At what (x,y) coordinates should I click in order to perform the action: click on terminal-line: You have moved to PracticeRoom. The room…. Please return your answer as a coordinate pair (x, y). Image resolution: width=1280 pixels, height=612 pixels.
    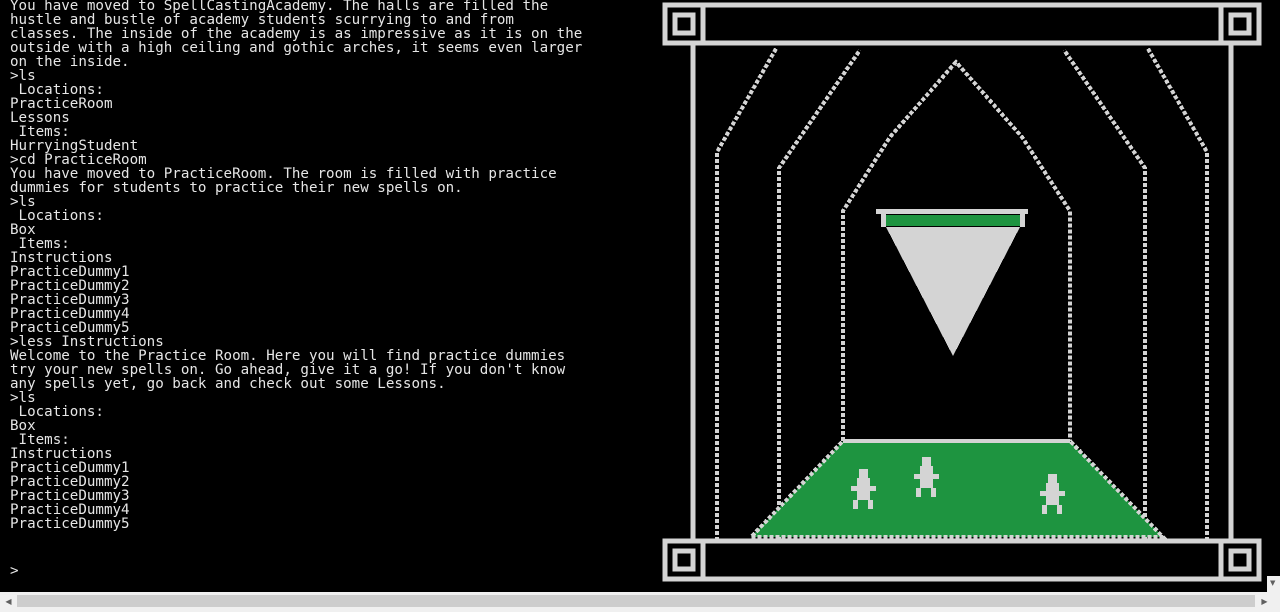
    Looking at the image, I should click on (283, 174).